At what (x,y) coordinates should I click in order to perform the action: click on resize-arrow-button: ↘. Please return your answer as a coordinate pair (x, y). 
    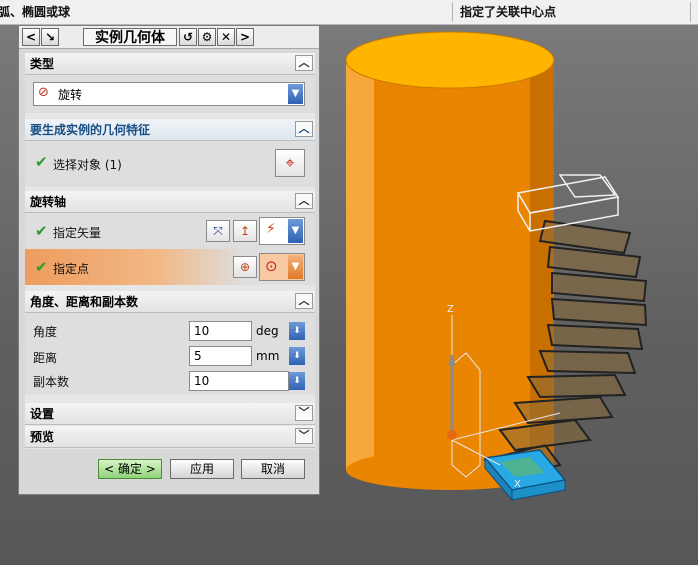
    Looking at the image, I should click on (50, 37).